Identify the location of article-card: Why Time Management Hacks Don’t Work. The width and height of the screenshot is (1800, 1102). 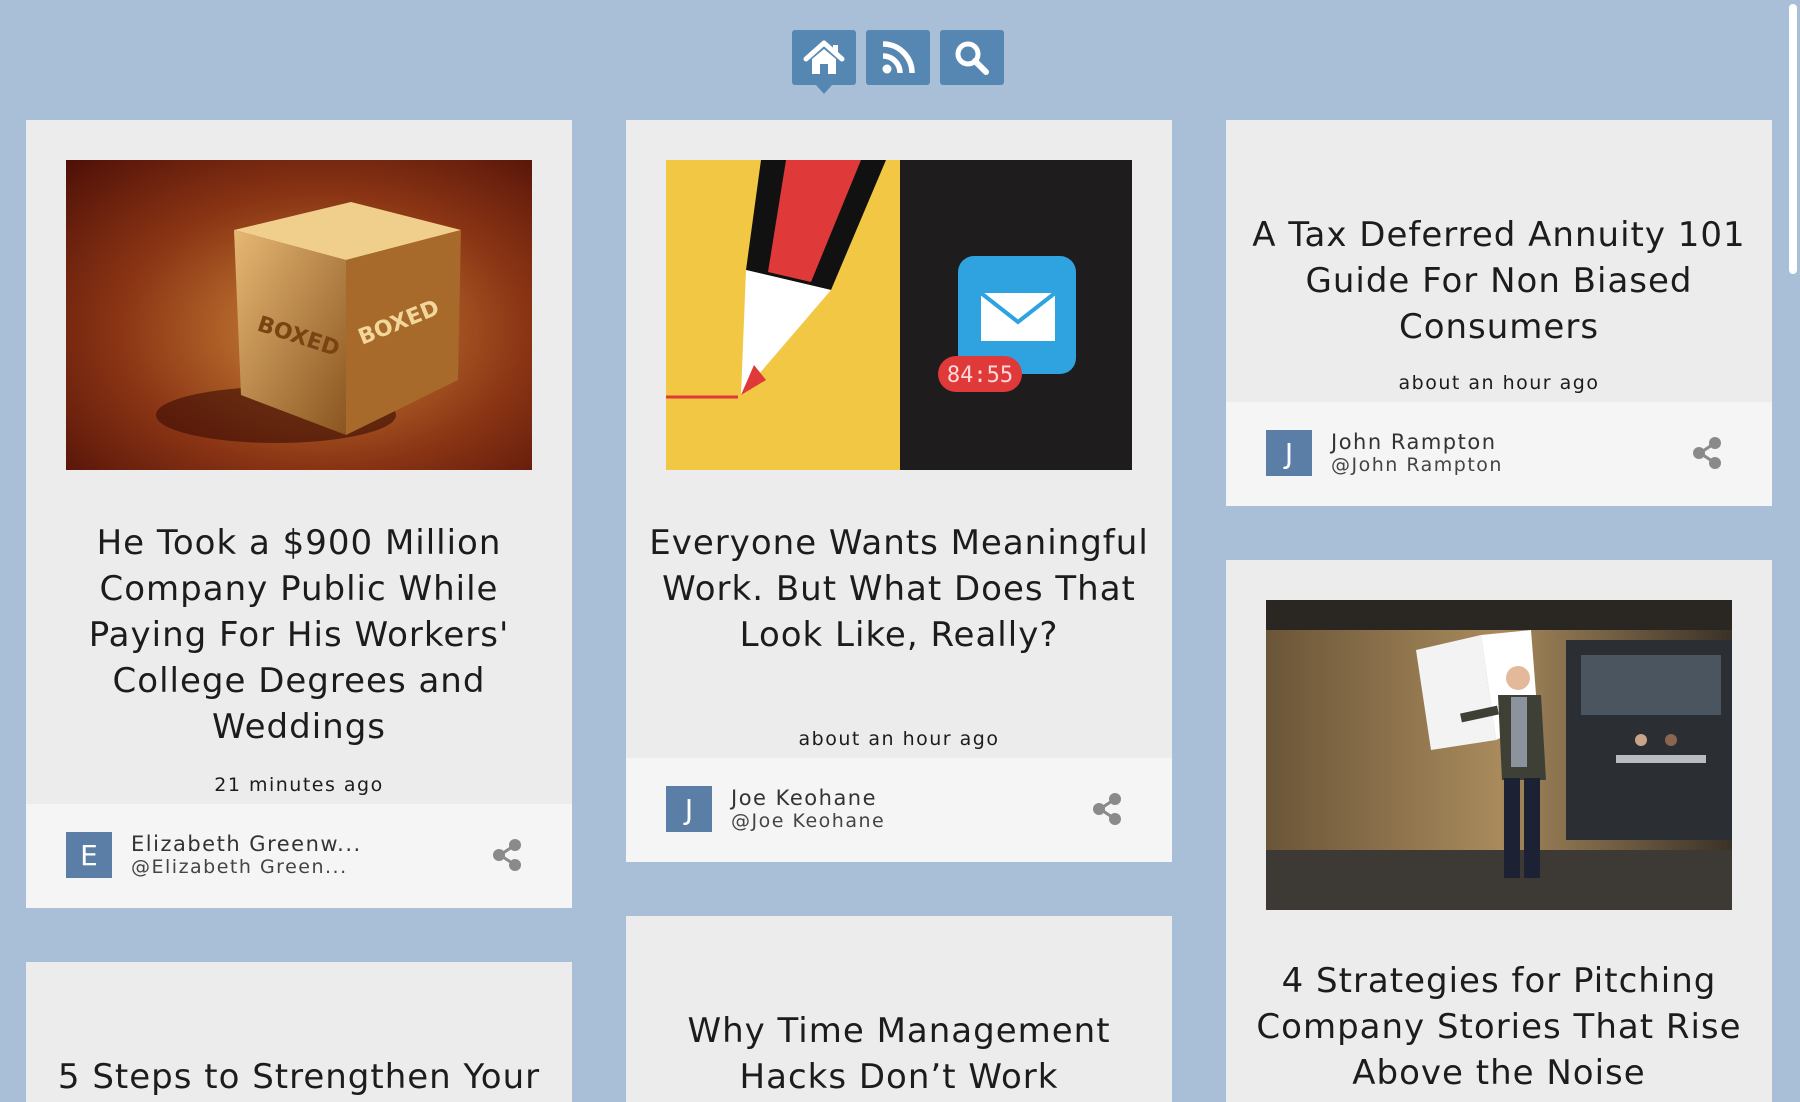
(899, 1009).